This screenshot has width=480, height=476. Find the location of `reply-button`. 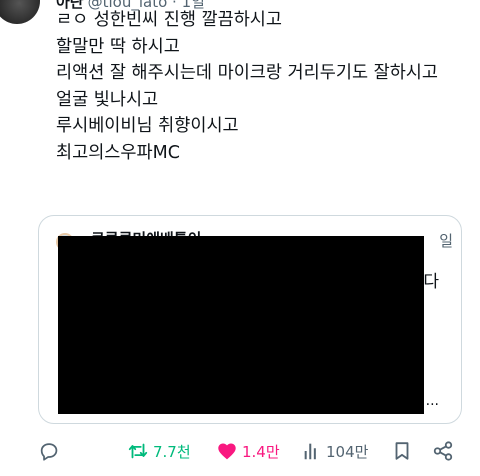

reply-button is located at coordinates (49, 451).